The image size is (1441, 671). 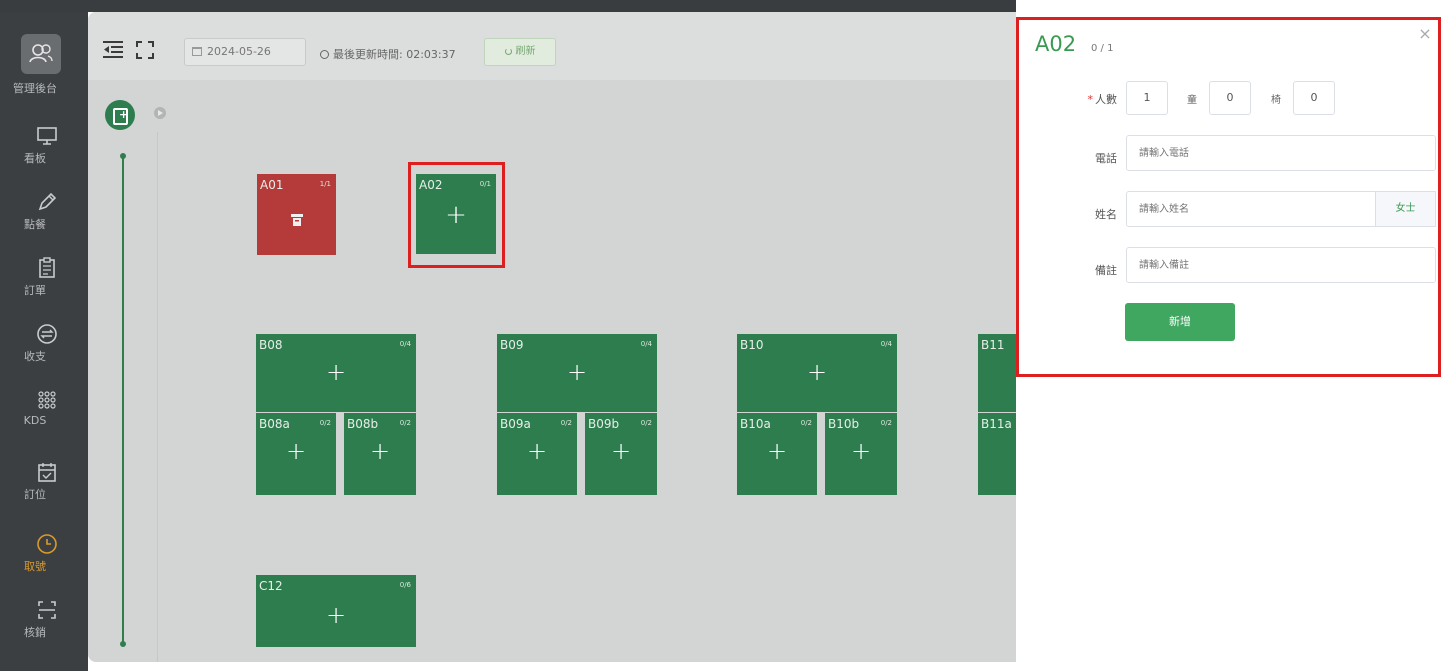 What do you see at coordinates (274, 424) in the screenshot?
I see `table-name: B08a` at bounding box center [274, 424].